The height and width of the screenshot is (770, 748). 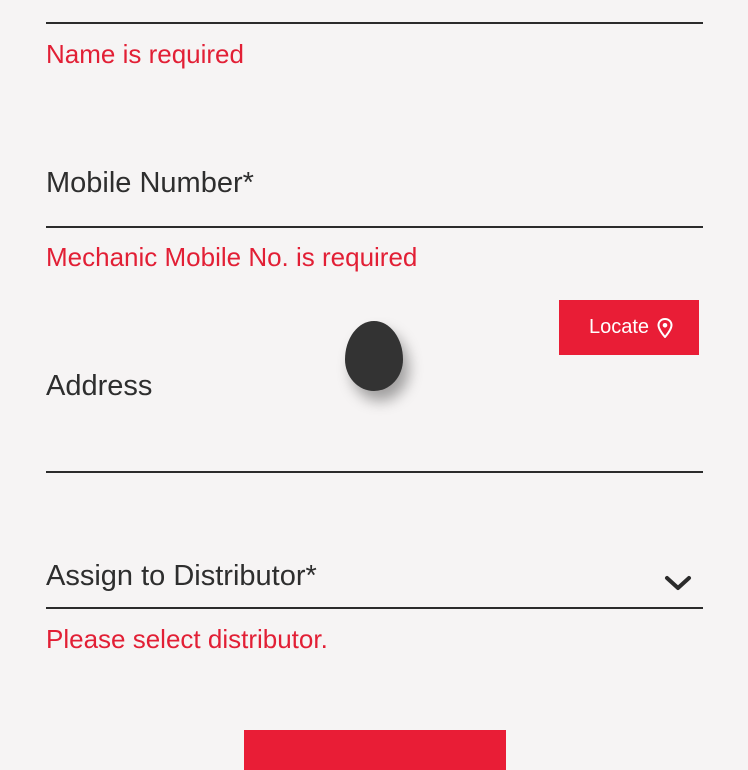 What do you see at coordinates (374, 472) in the screenshot?
I see `address-input` at bounding box center [374, 472].